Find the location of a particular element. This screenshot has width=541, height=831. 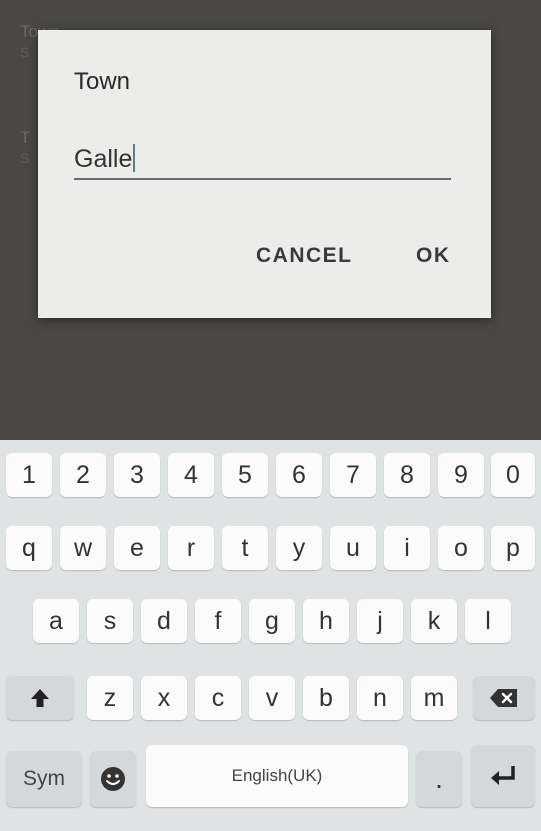

backspace-icon is located at coordinates (503, 698).